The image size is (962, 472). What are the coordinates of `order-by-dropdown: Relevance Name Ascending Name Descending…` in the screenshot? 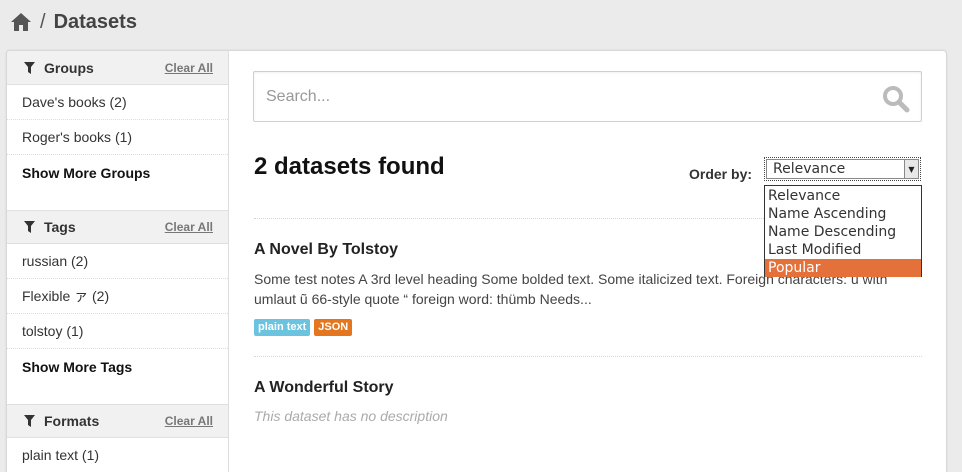 It's located at (843, 231).